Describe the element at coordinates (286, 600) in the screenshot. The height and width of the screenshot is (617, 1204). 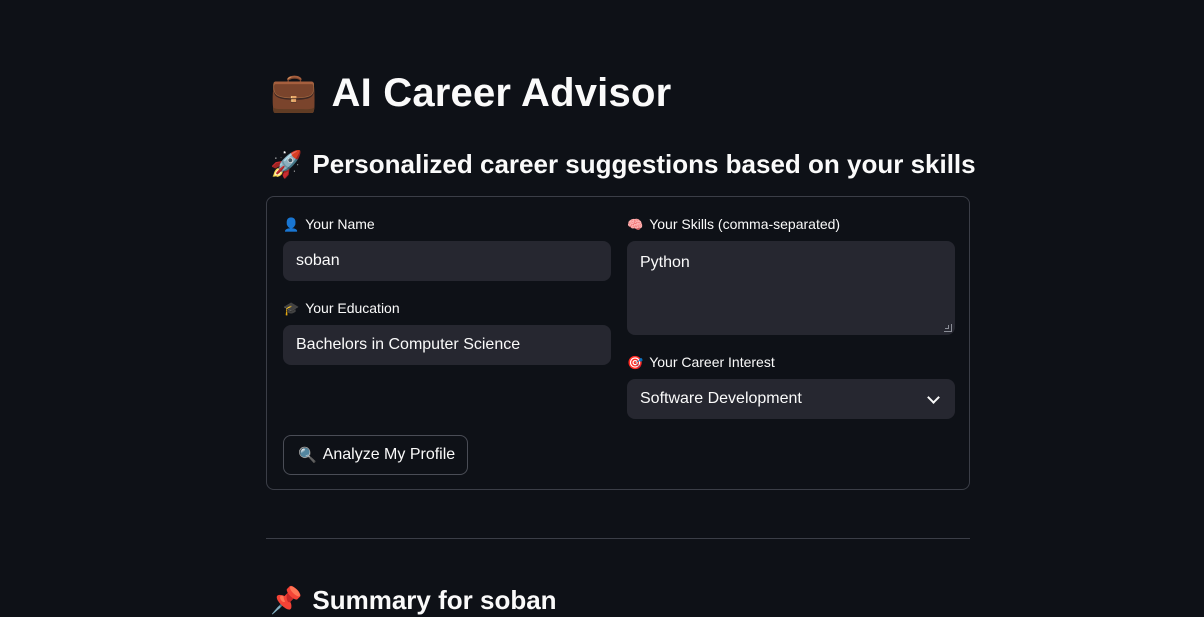
I see `pushpin-icon: 📌` at that location.